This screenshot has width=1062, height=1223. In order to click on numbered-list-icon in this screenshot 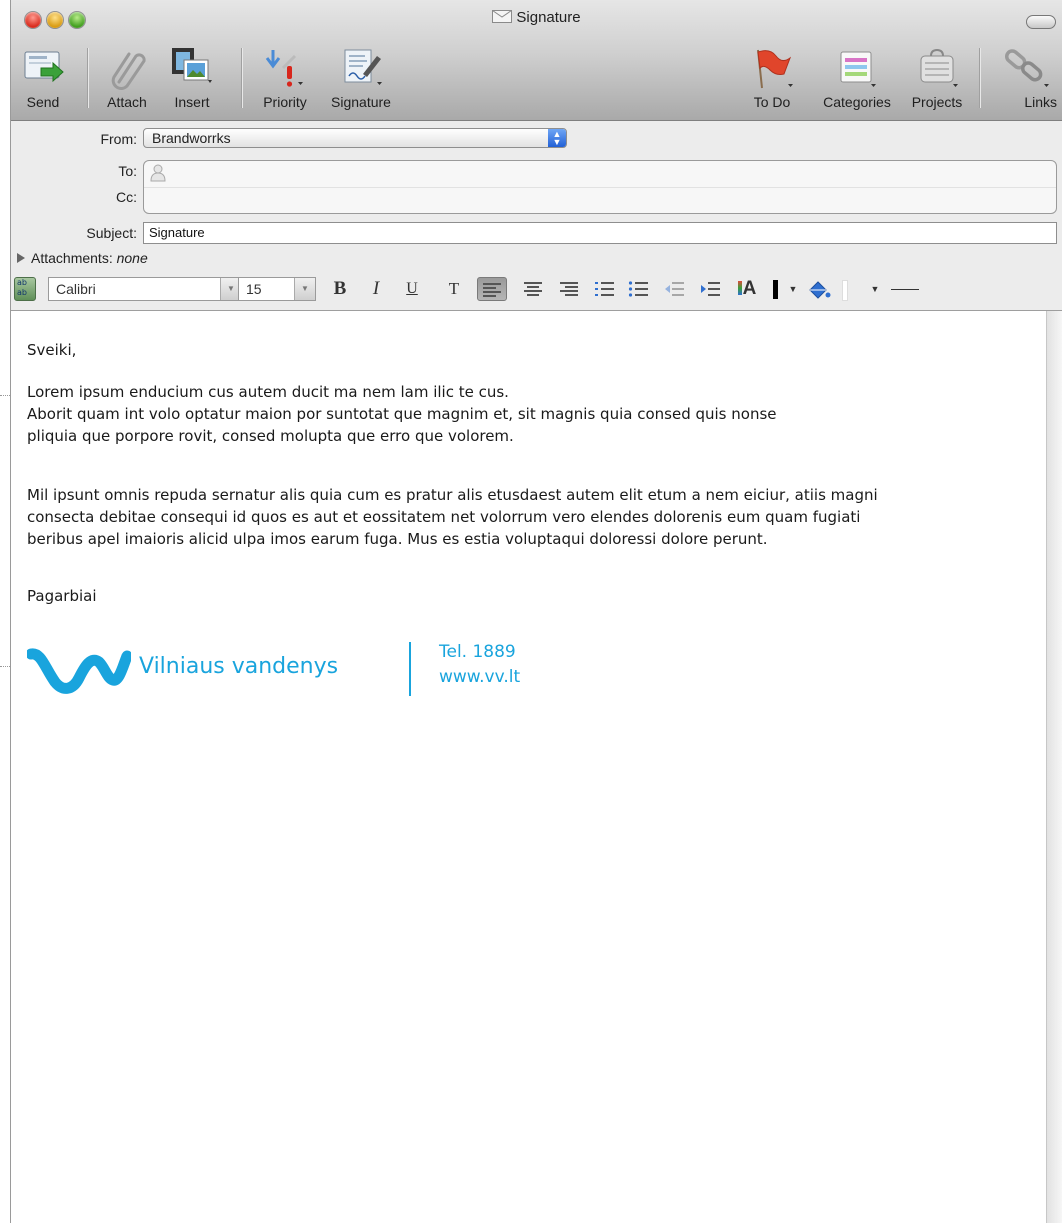, I will do `click(604, 289)`.